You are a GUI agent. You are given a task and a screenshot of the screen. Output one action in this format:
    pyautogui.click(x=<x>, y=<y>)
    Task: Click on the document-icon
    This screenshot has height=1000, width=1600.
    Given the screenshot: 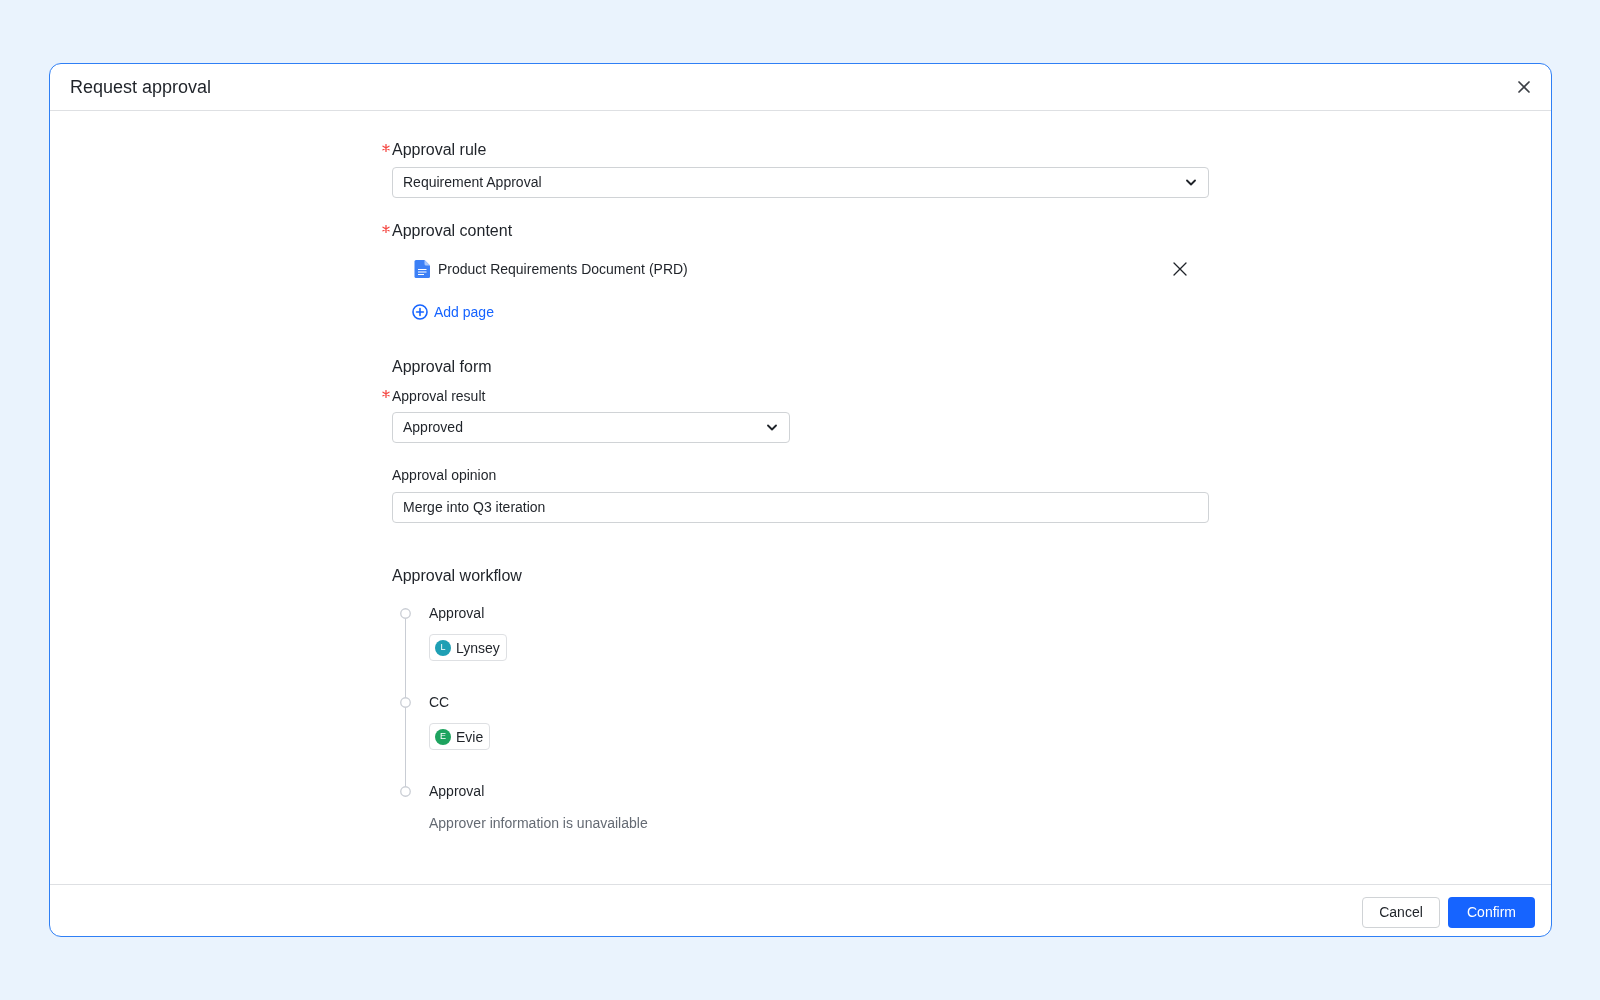 What is the action you would take?
    pyautogui.click(x=422, y=269)
    